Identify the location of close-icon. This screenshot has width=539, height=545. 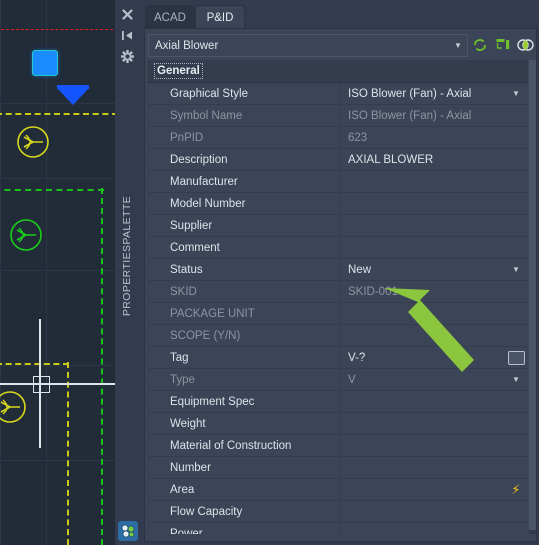
(127, 14).